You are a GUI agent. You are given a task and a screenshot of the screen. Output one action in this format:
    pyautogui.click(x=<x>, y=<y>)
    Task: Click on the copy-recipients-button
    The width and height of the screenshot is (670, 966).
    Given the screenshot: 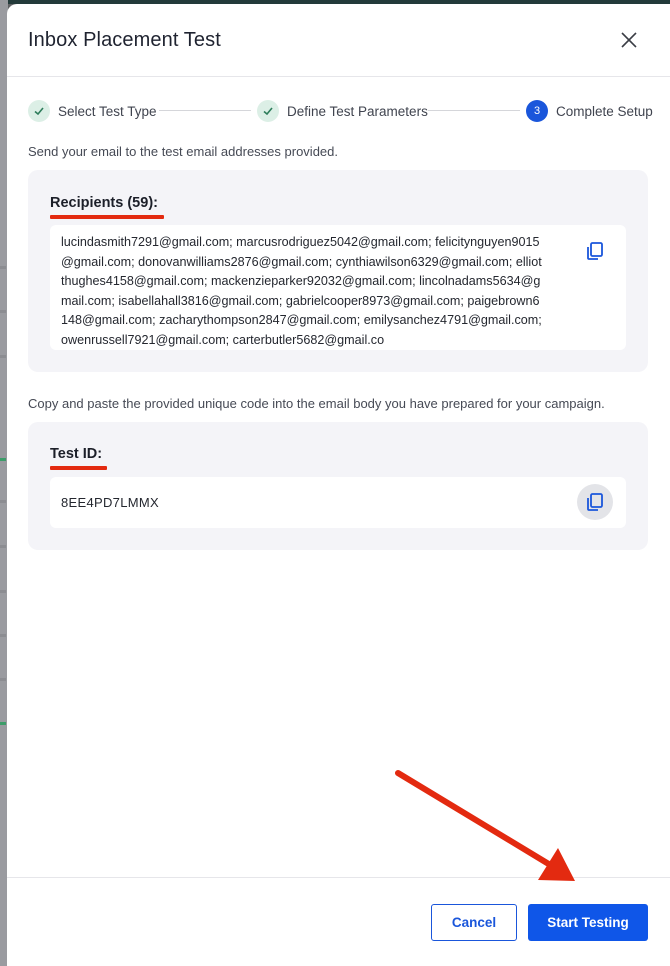 What is the action you would take?
    pyautogui.click(x=595, y=251)
    